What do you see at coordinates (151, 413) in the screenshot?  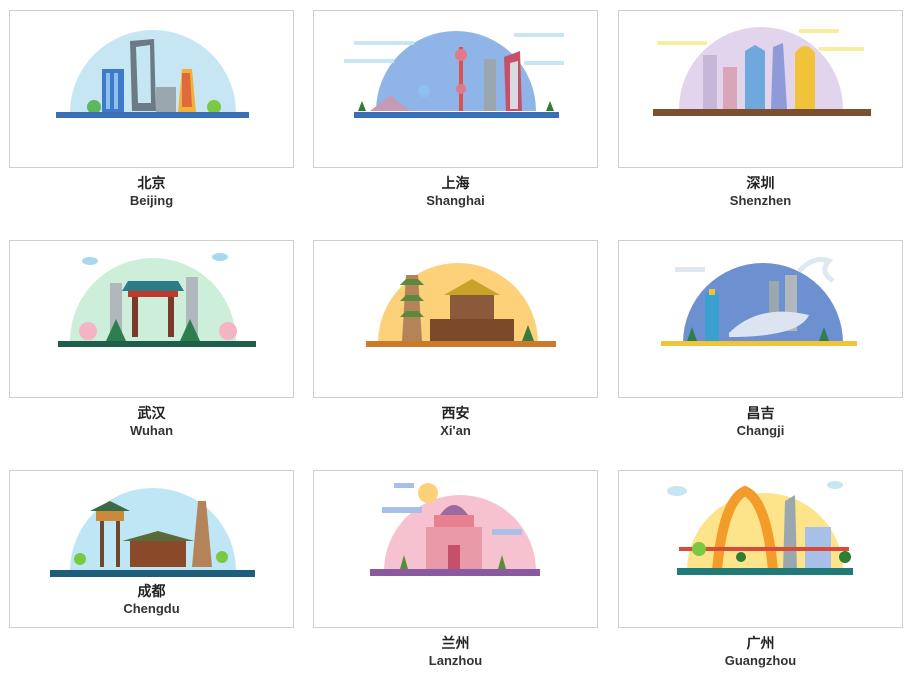 I see `city-name-cn: 武汉` at bounding box center [151, 413].